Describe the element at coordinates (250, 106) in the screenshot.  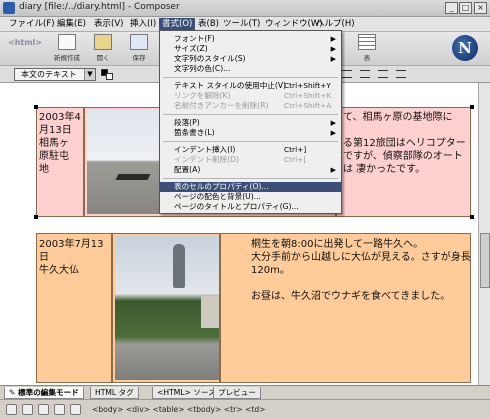
I see `menu-item-remove-anchor: 名前付きアンカーを削除(R) Ctrl+Shift+A` at that location.